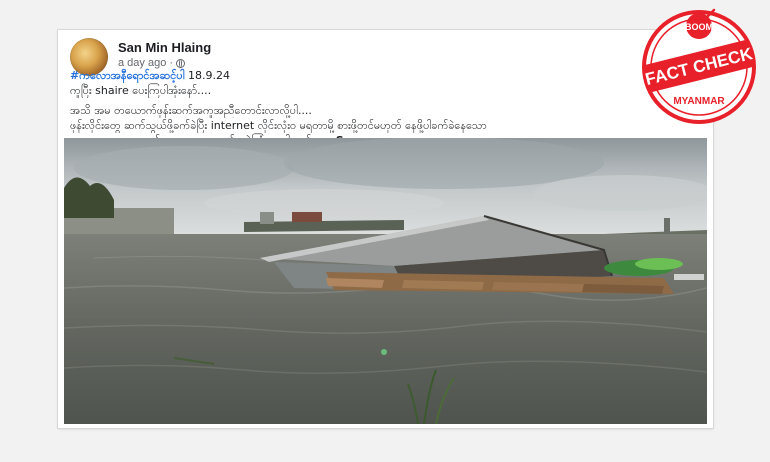  Describe the element at coordinates (390, 75) in the screenshot. I see `post-line-hashtag: #ကလောအနီရောင်အဆင့်ပါ 18.9.24` at that location.